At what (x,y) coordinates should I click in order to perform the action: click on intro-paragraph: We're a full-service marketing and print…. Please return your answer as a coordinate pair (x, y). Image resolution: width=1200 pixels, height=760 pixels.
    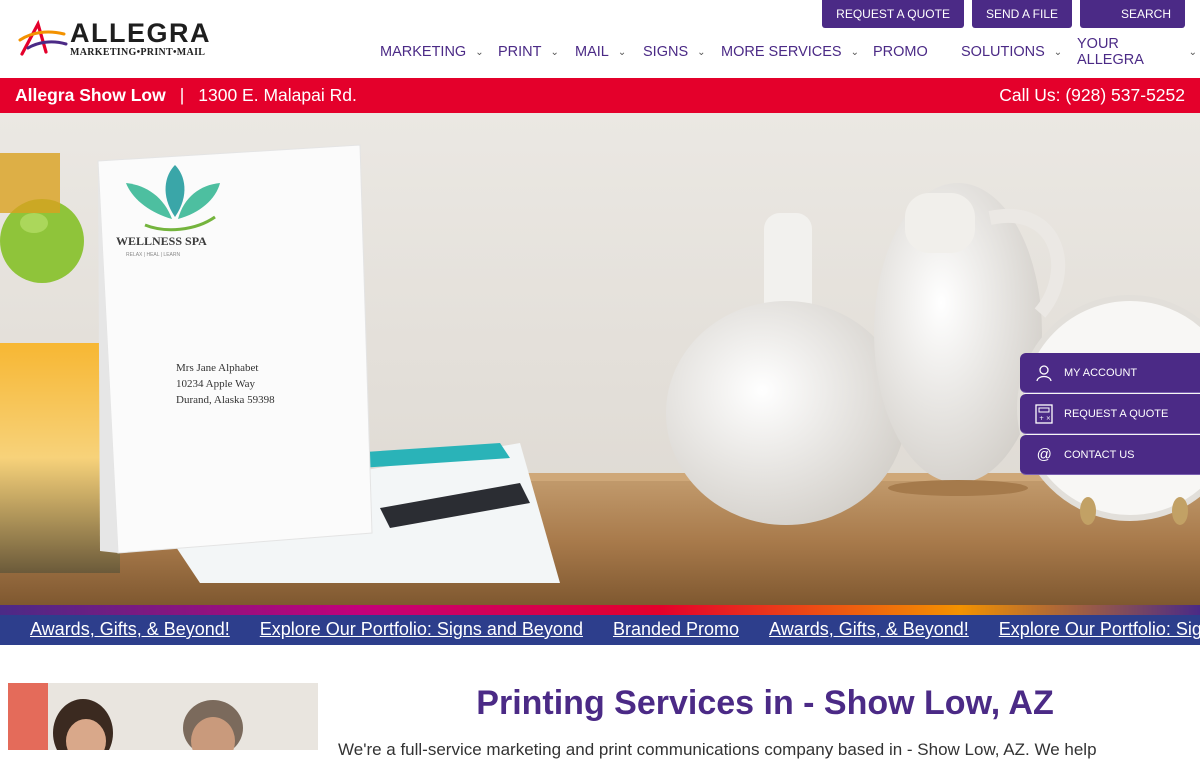
    Looking at the image, I should click on (717, 749).